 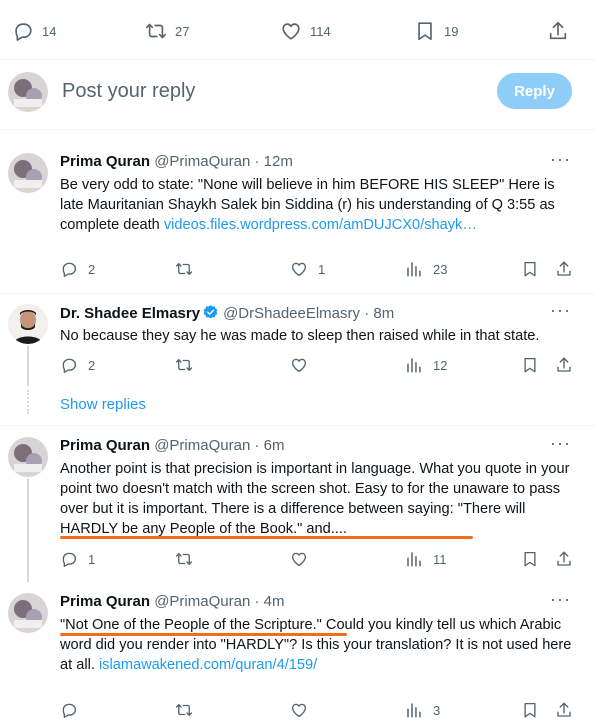 What do you see at coordinates (320, 31) in the screenshot?
I see `like-count: 114` at bounding box center [320, 31].